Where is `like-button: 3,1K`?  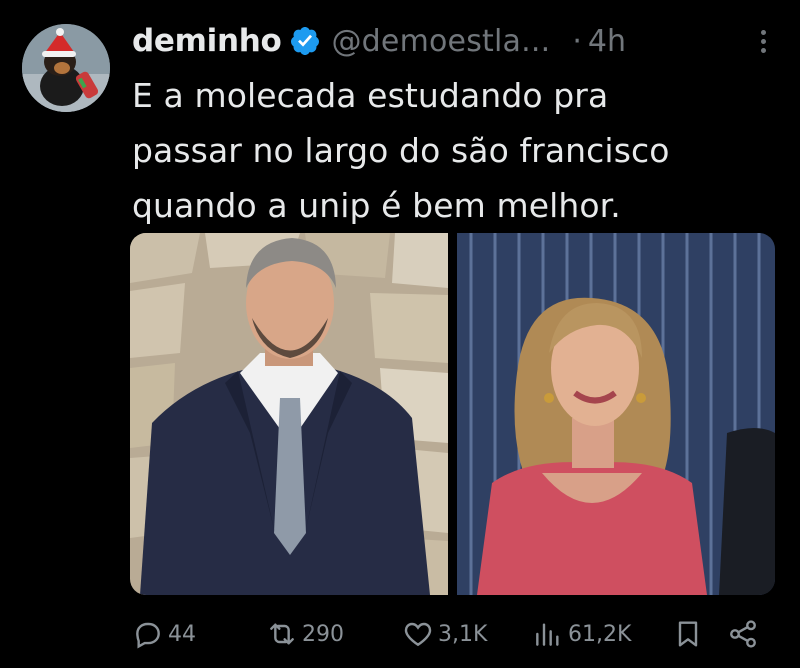
like-button: 3,1K is located at coordinates (444, 634).